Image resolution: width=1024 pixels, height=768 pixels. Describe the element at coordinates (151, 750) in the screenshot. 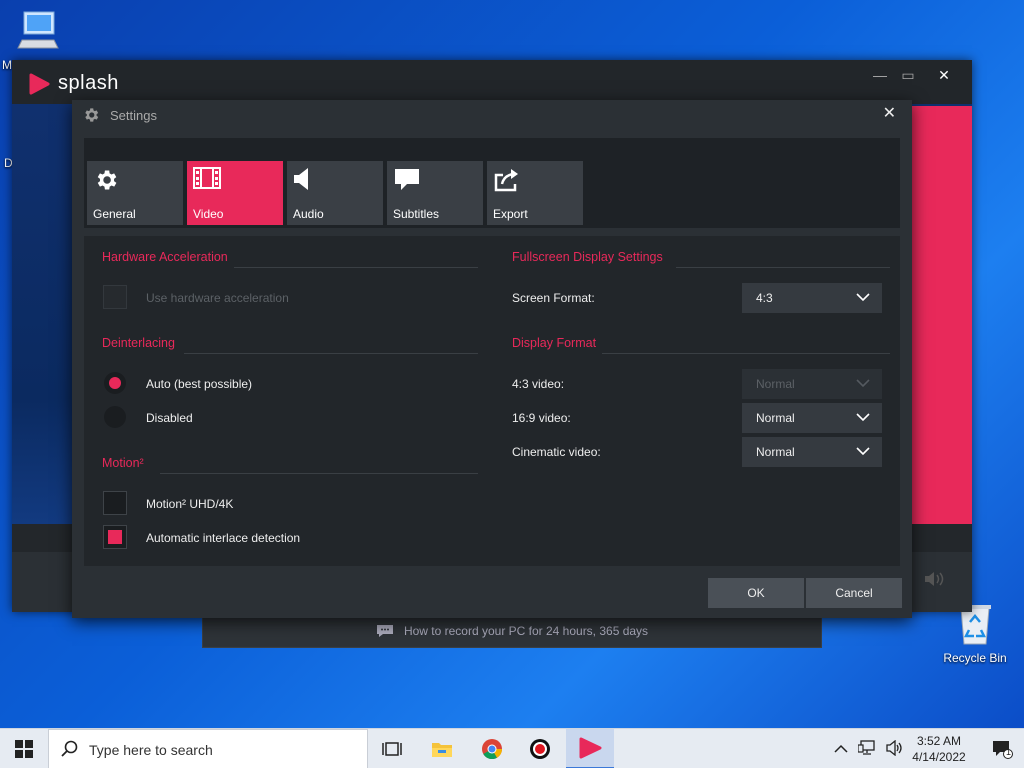

I see `search-placeholder: Type here to search` at that location.